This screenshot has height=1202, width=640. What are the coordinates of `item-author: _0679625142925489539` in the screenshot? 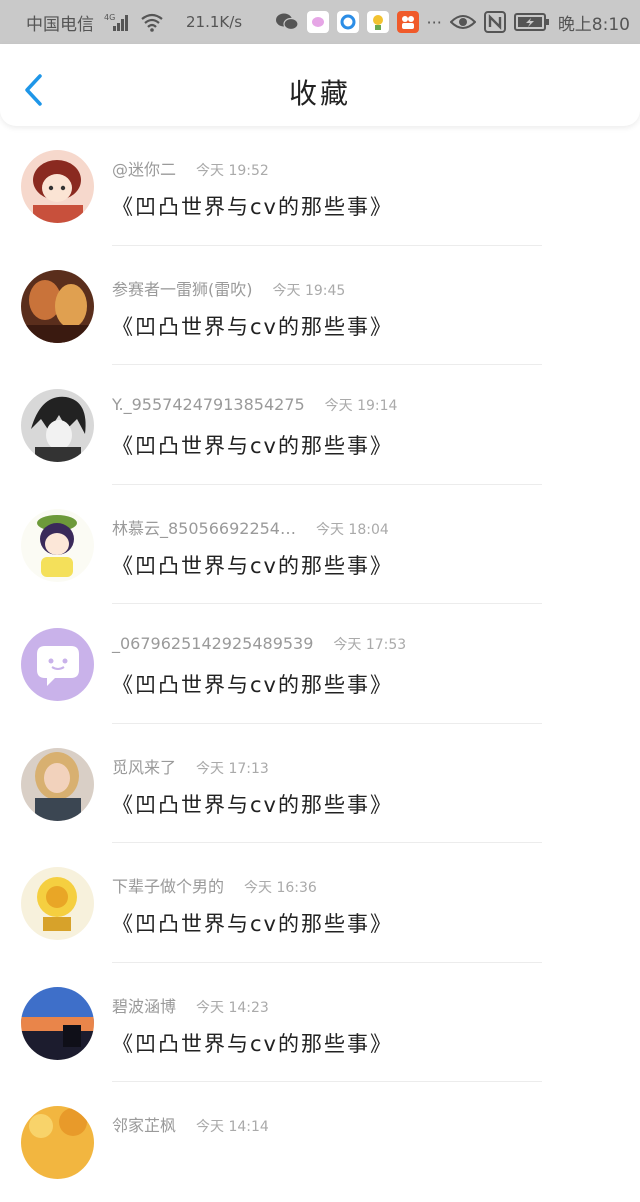 It's located at (213, 643).